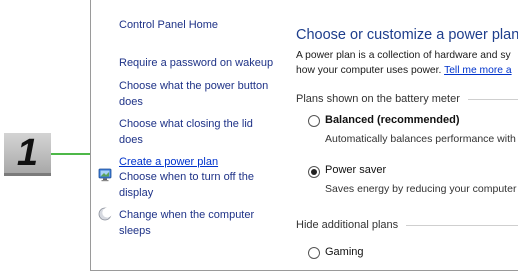 The width and height of the screenshot is (518, 272). What do you see at coordinates (421, 189) in the screenshot?
I see `power-saver-plan-desc: Saves energy by reducing your computer` at bounding box center [421, 189].